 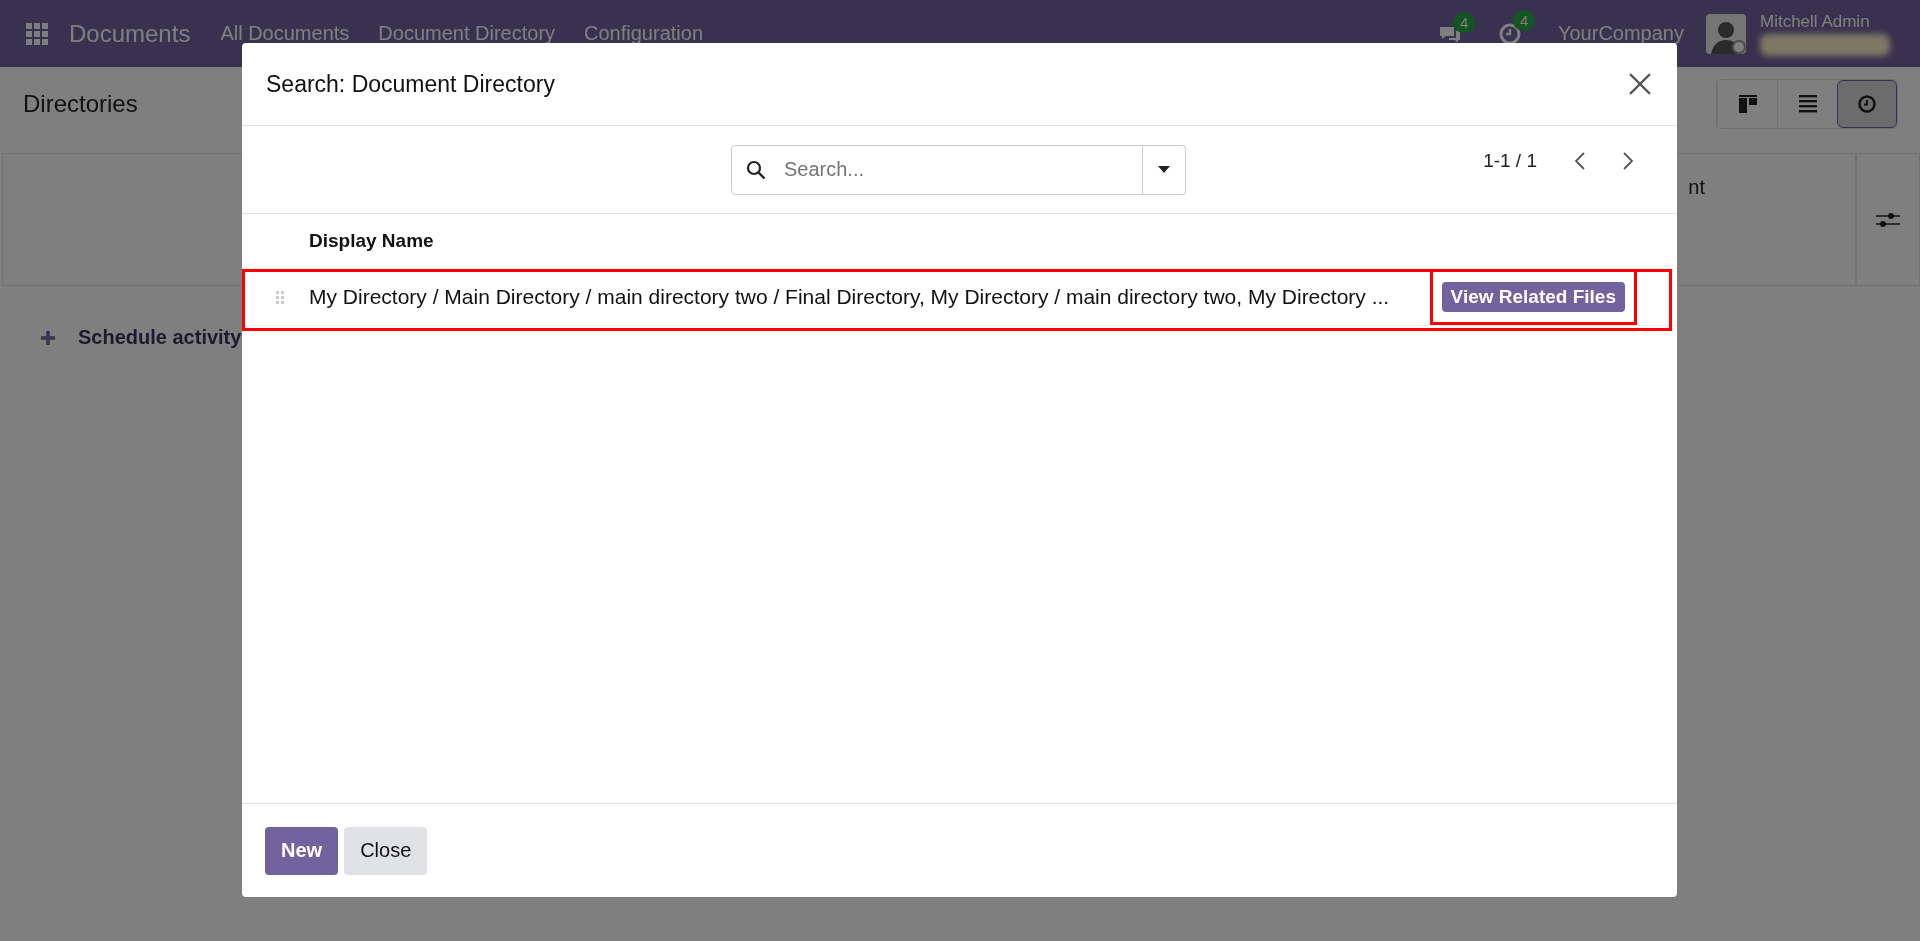 I want to click on settings-sliders-icon, so click(x=1888, y=219).